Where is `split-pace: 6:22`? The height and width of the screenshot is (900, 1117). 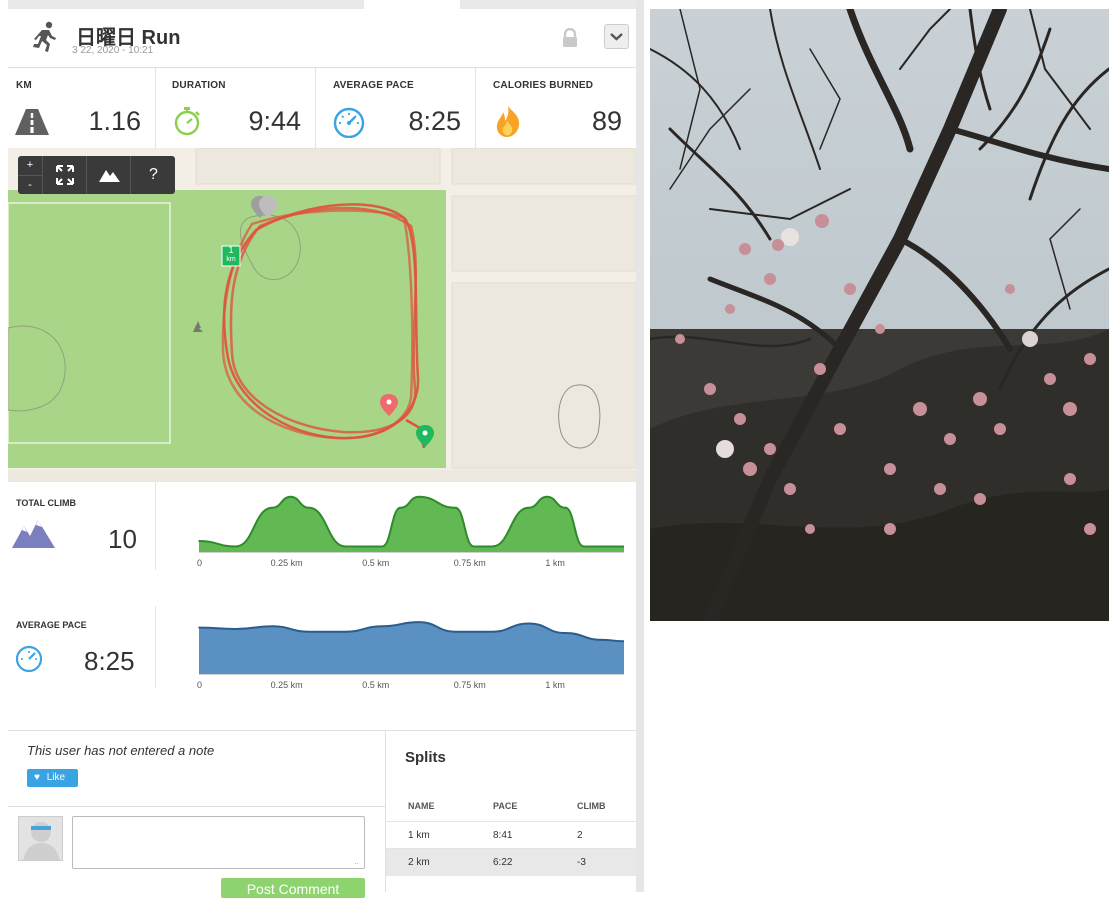 split-pace: 6:22 is located at coordinates (503, 862).